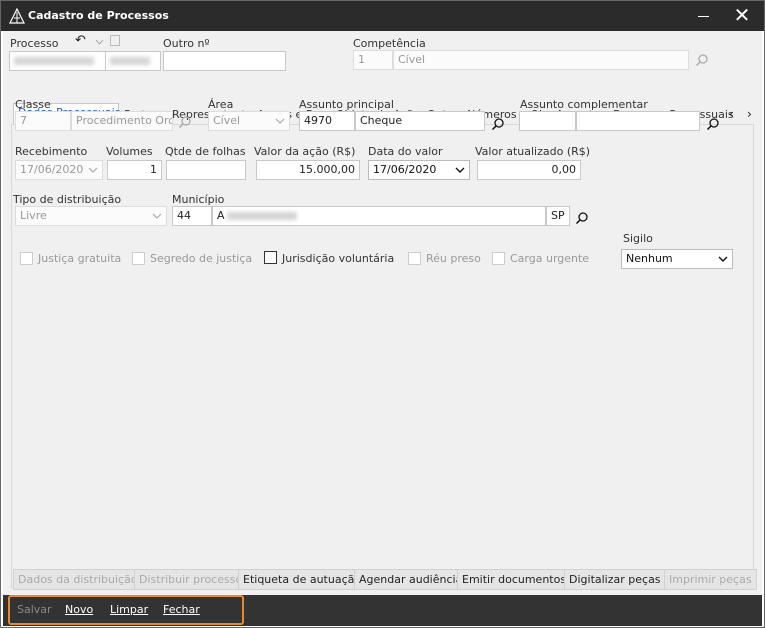 The height and width of the screenshot is (628, 765). What do you see at coordinates (713, 124) in the screenshot?
I see `assunto-complementar-search-icon` at bounding box center [713, 124].